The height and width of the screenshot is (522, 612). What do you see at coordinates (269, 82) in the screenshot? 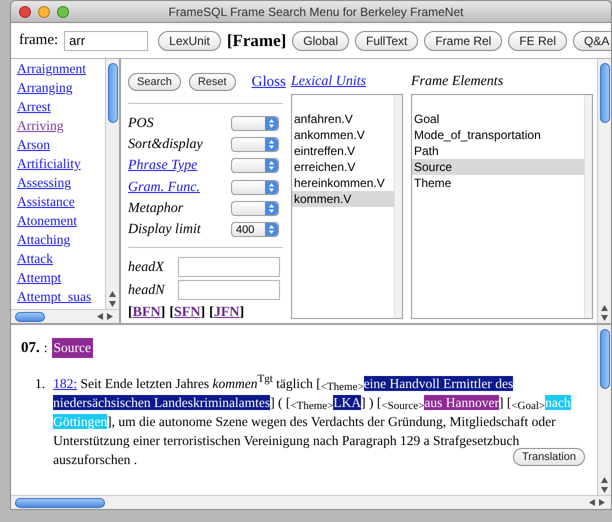
I see `gloss-link: Gloss` at bounding box center [269, 82].